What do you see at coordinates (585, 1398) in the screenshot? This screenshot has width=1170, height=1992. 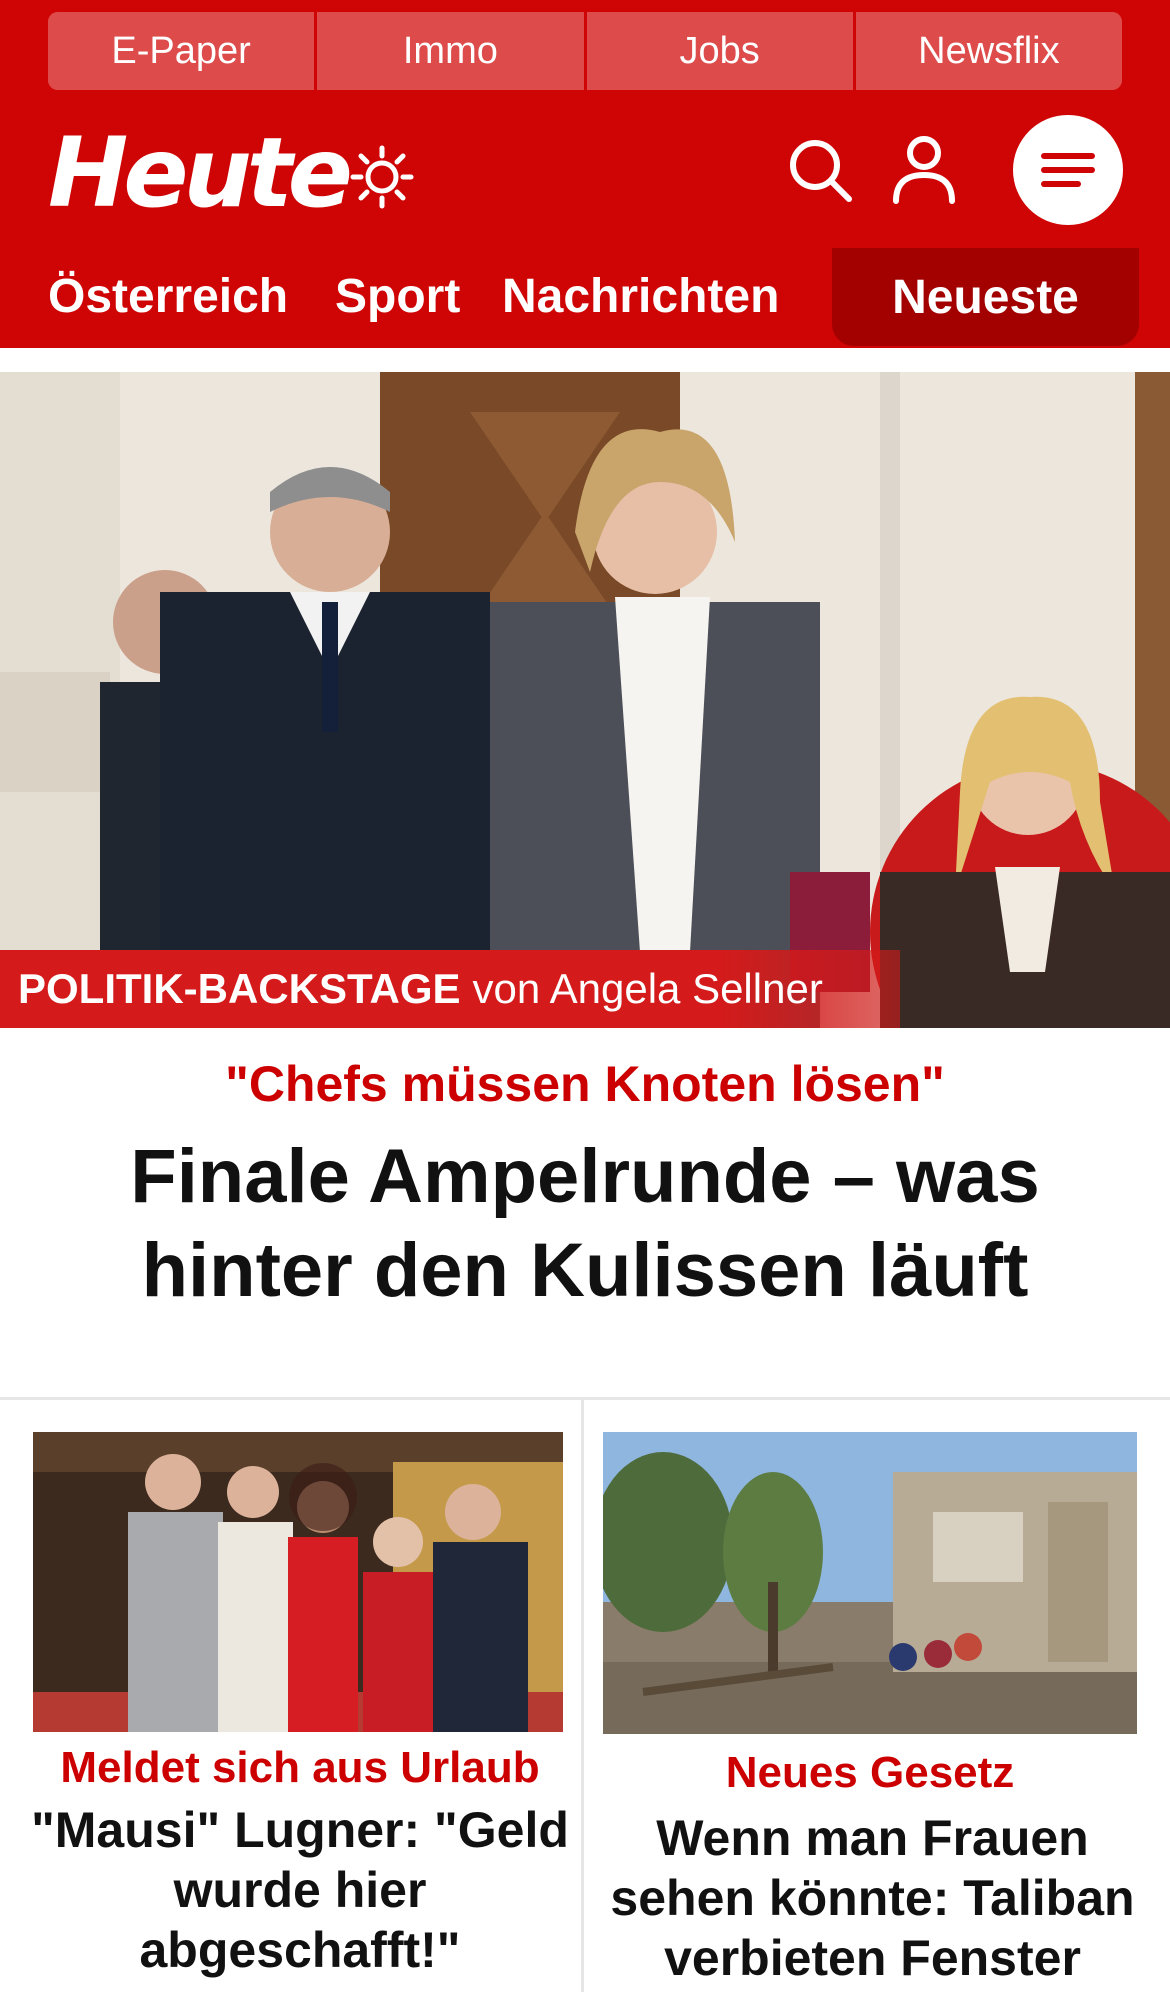 I see `section-divider` at bounding box center [585, 1398].